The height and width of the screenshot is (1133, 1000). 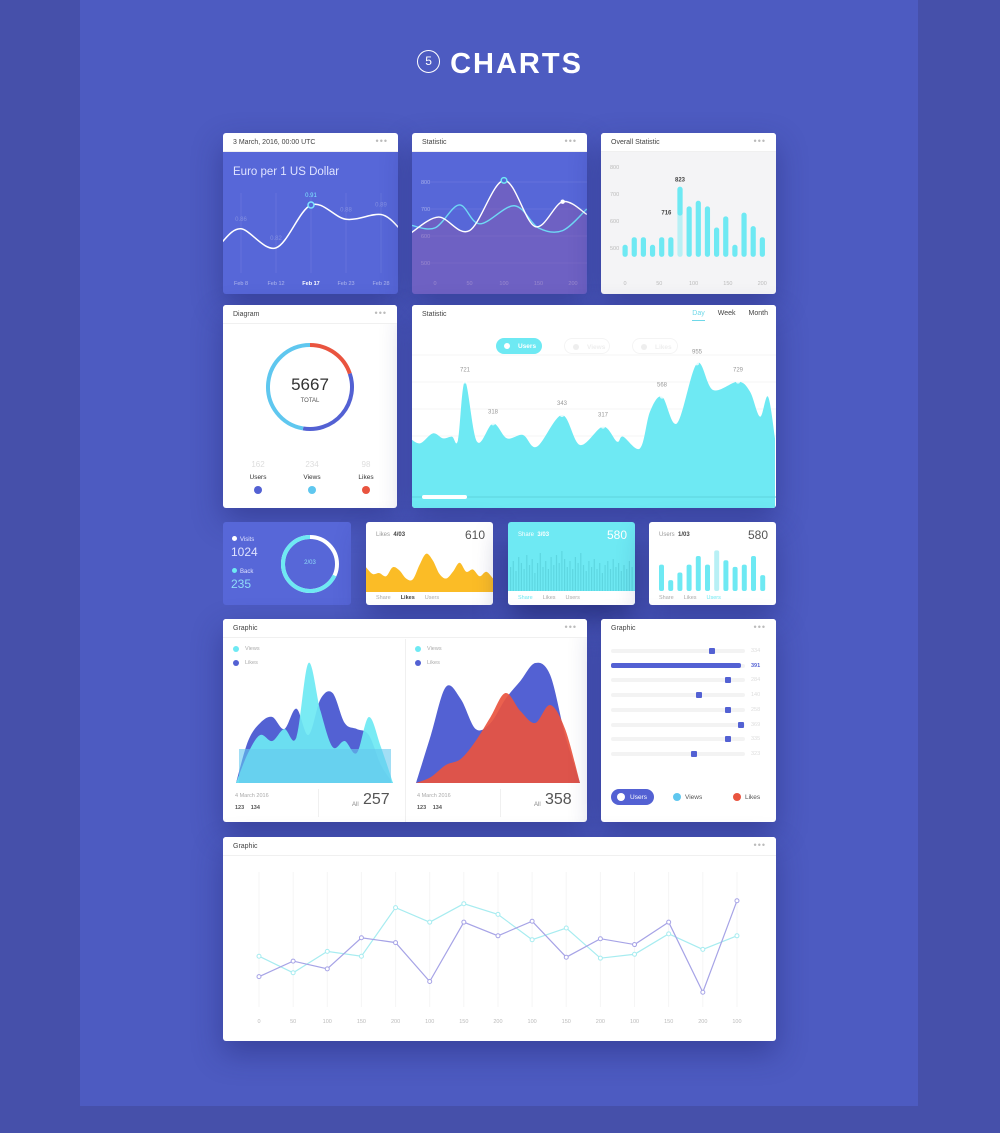 I want to click on mountain-area-charts, so click(x=408, y=722).